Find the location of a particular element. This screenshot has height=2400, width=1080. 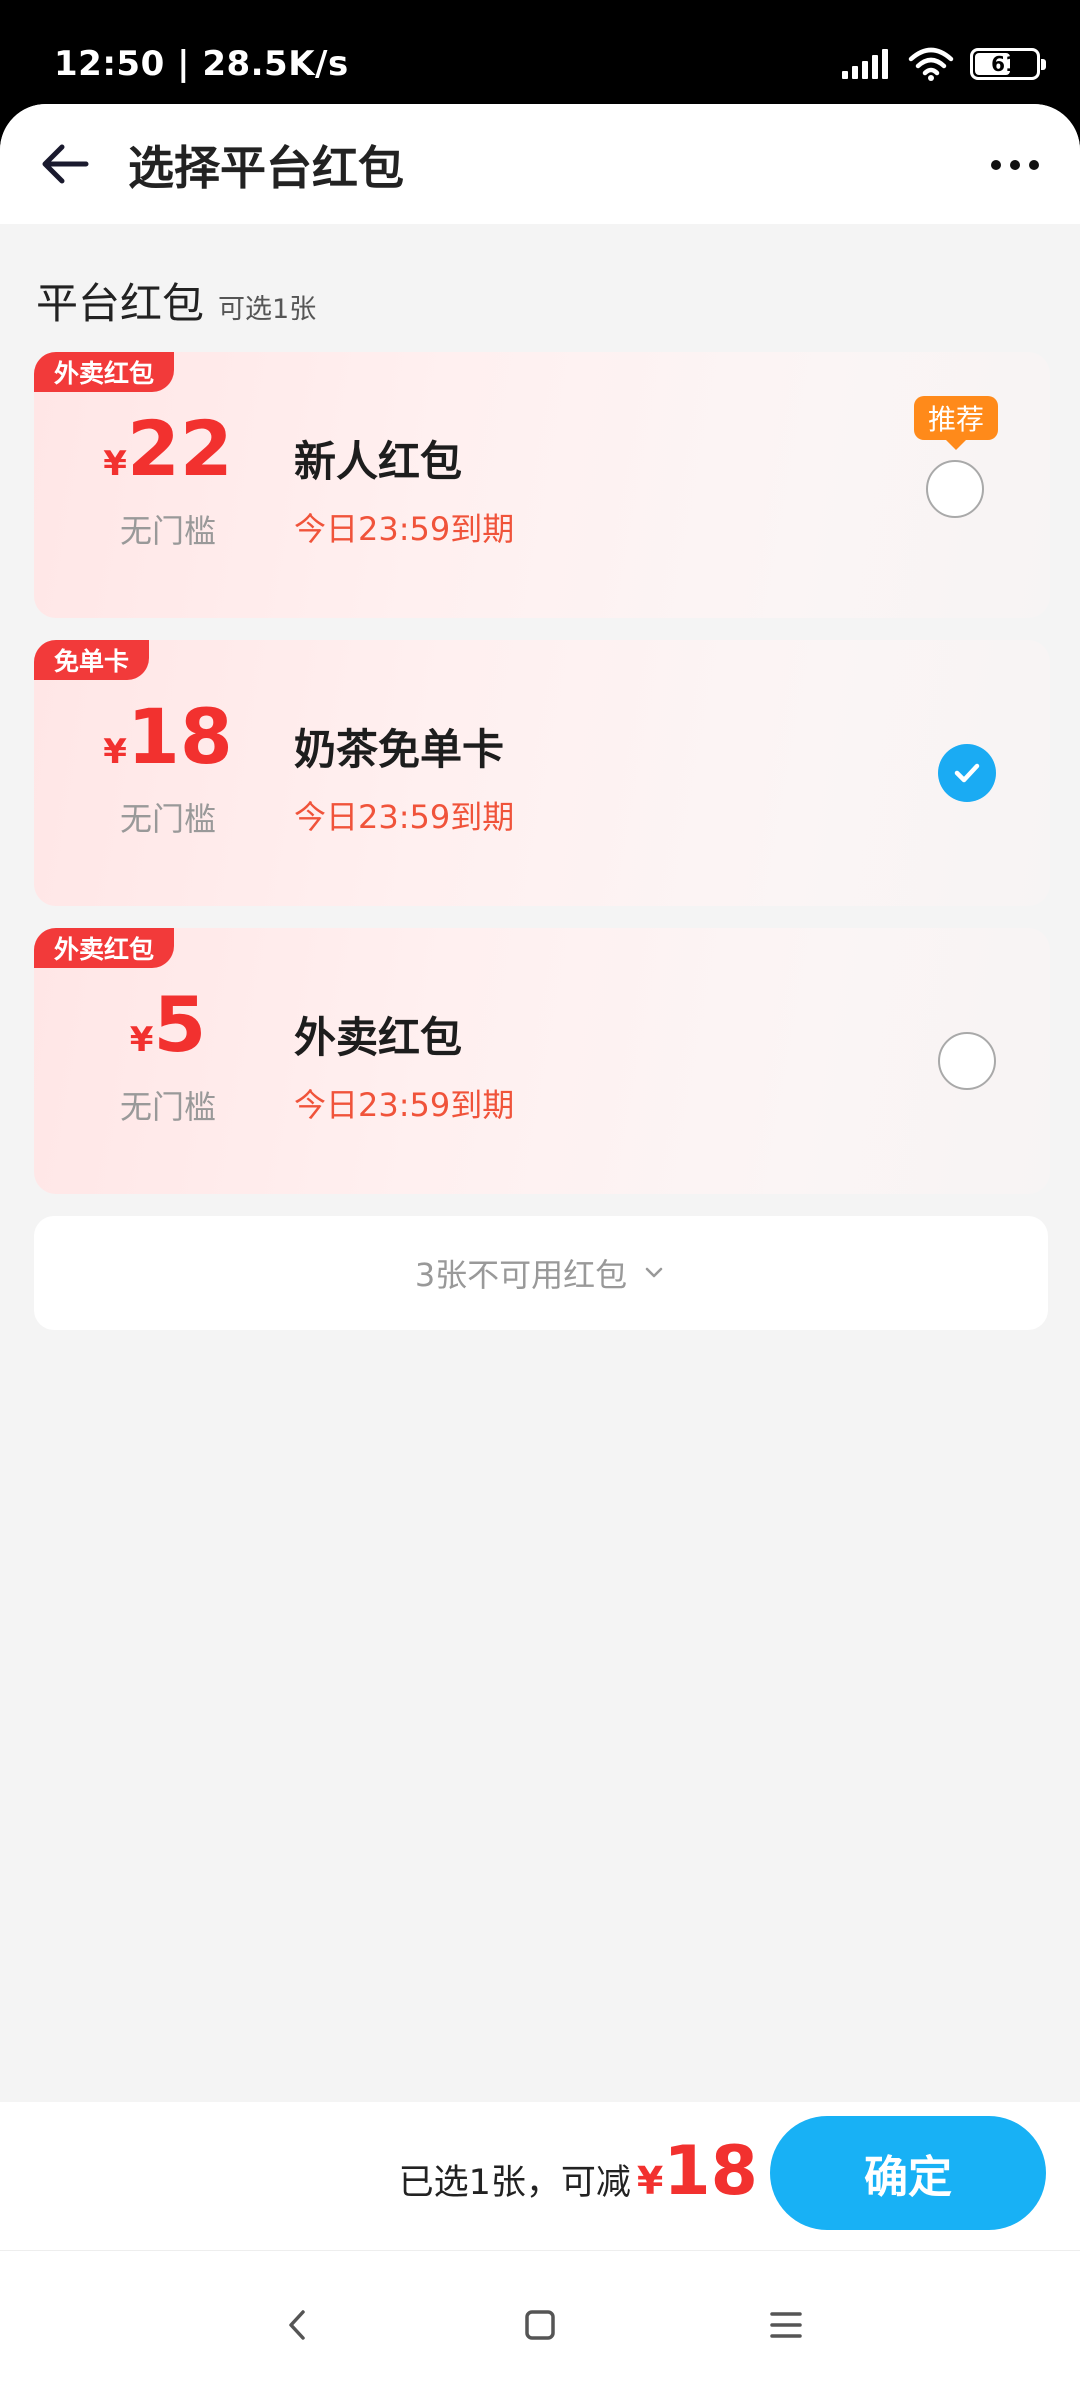

more-dots-icon is located at coordinates (996, 165).